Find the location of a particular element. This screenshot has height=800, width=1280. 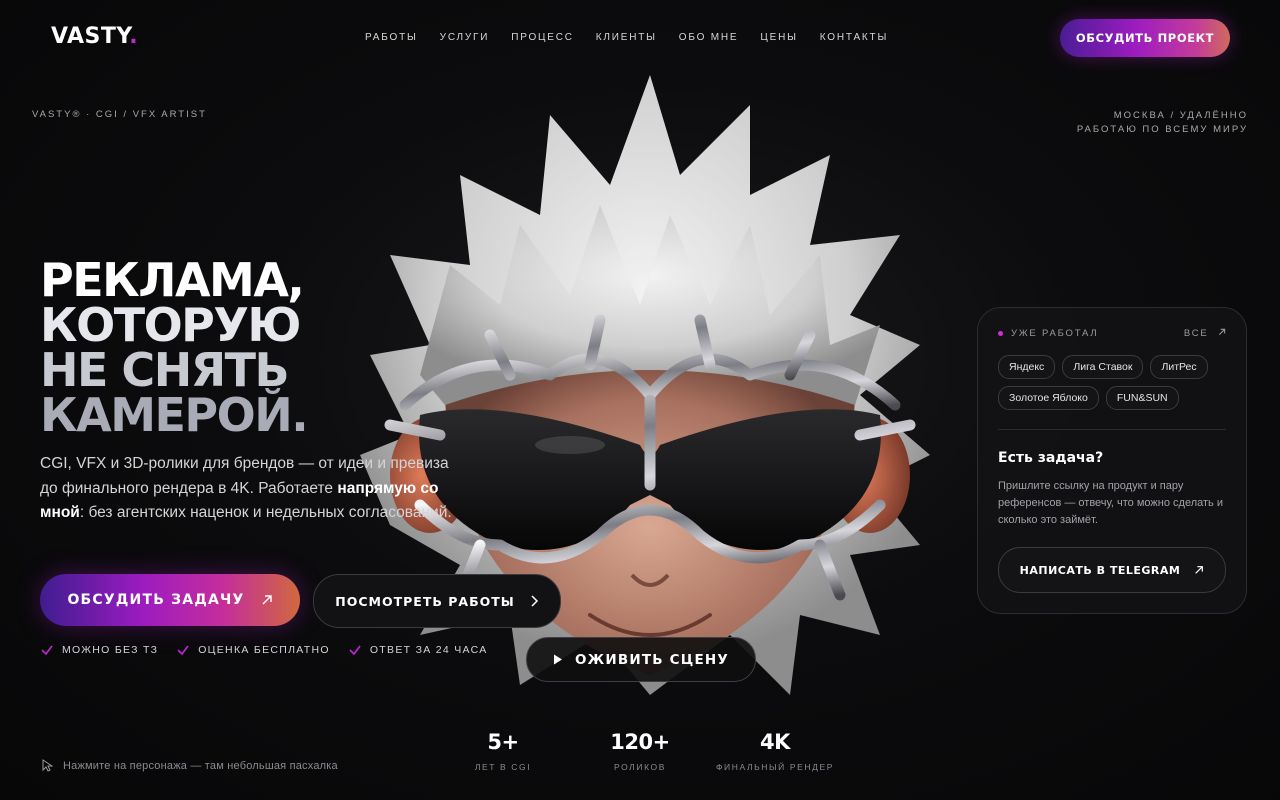

discuss-task-button: ОБСУДИТЬ ЗАДАЧУ is located at coordinates (170, 600).